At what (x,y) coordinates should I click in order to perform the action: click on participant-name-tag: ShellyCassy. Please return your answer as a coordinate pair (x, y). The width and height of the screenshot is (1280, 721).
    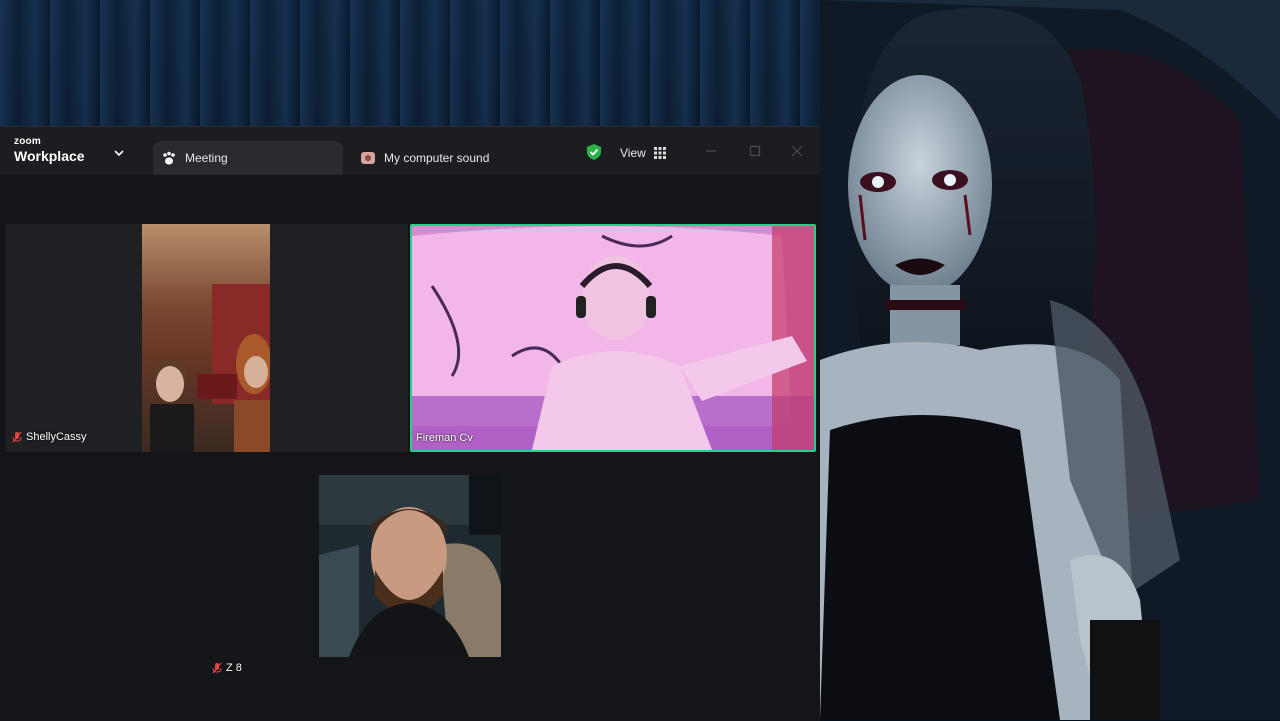
    Looking at the image, I should click on (49, 437).